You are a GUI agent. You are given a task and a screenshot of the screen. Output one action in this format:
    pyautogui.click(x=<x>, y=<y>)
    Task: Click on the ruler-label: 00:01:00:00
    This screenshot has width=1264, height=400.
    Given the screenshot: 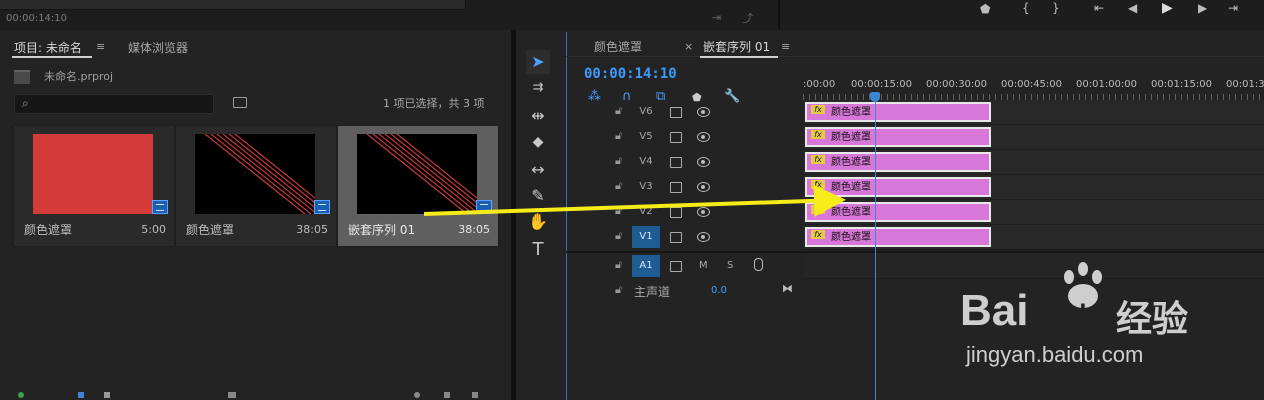 What is the action you would take?
    pyautogui.click(x=1107, y=84)
    